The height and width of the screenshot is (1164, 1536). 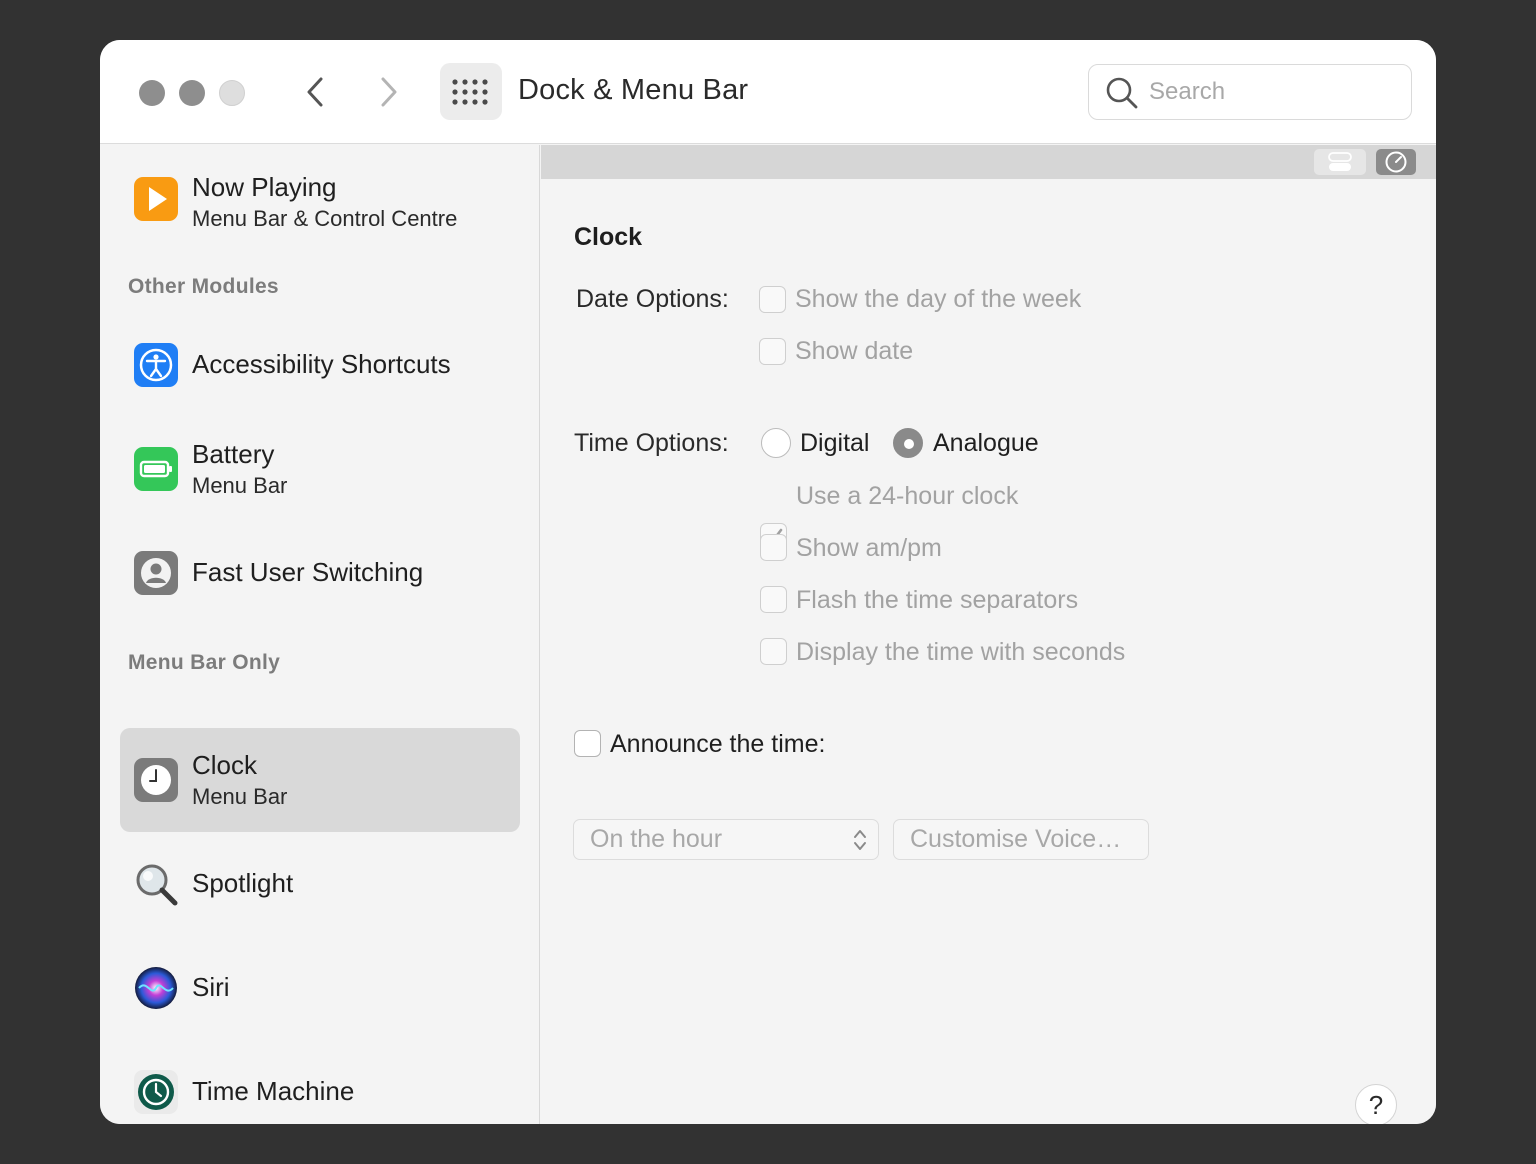 What do you see at coordinates (633, 90) in the screenshot?
I see `window-title: Dock & Menu Bar` at bounding box center [633, 90].